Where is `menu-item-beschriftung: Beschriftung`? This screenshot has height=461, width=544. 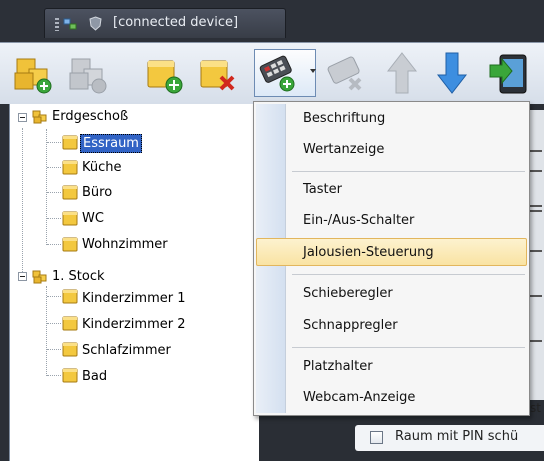 menu-item-beschriftung: Beschriftung is located at coordinates (391, 119).